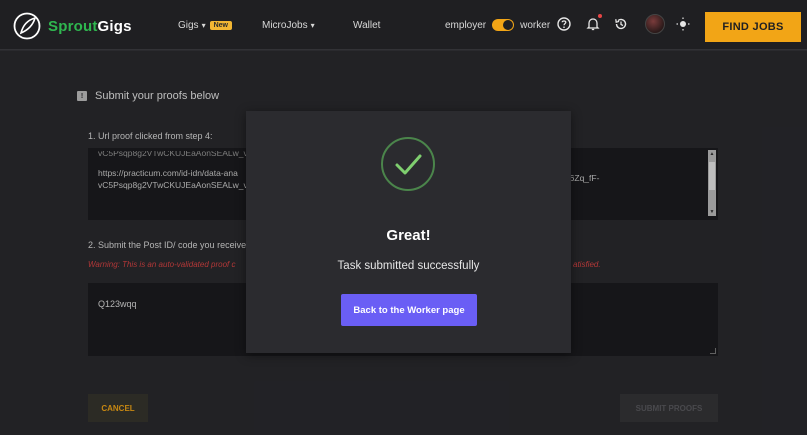  What do you see at coordinates (564, 24) in the screenshot?
I see `help-icon` at bounding box center [564, 24].